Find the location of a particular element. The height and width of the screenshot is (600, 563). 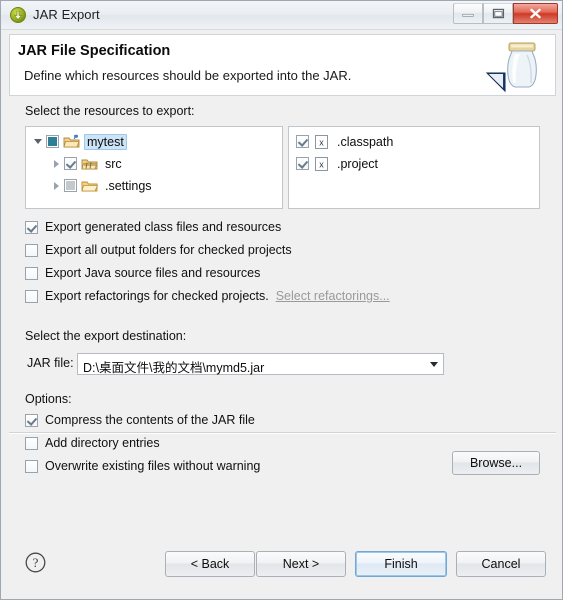

option-export-java-source-files: Export Java source files and resources is located at coordinates (142, 273).